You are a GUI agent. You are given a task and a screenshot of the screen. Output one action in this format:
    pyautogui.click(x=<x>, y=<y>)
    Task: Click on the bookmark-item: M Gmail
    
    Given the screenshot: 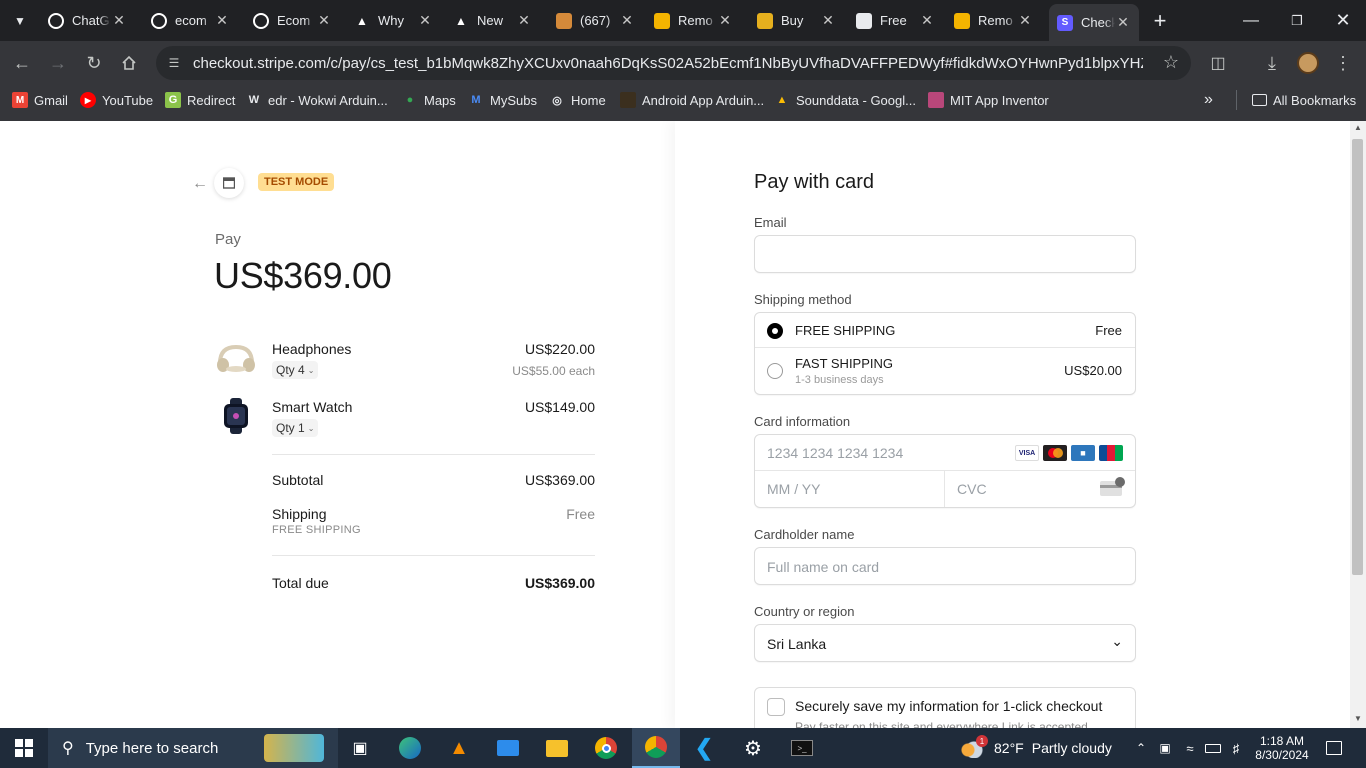 What is the action you would take?
    pyautogui.click(x=40, y=100)
    